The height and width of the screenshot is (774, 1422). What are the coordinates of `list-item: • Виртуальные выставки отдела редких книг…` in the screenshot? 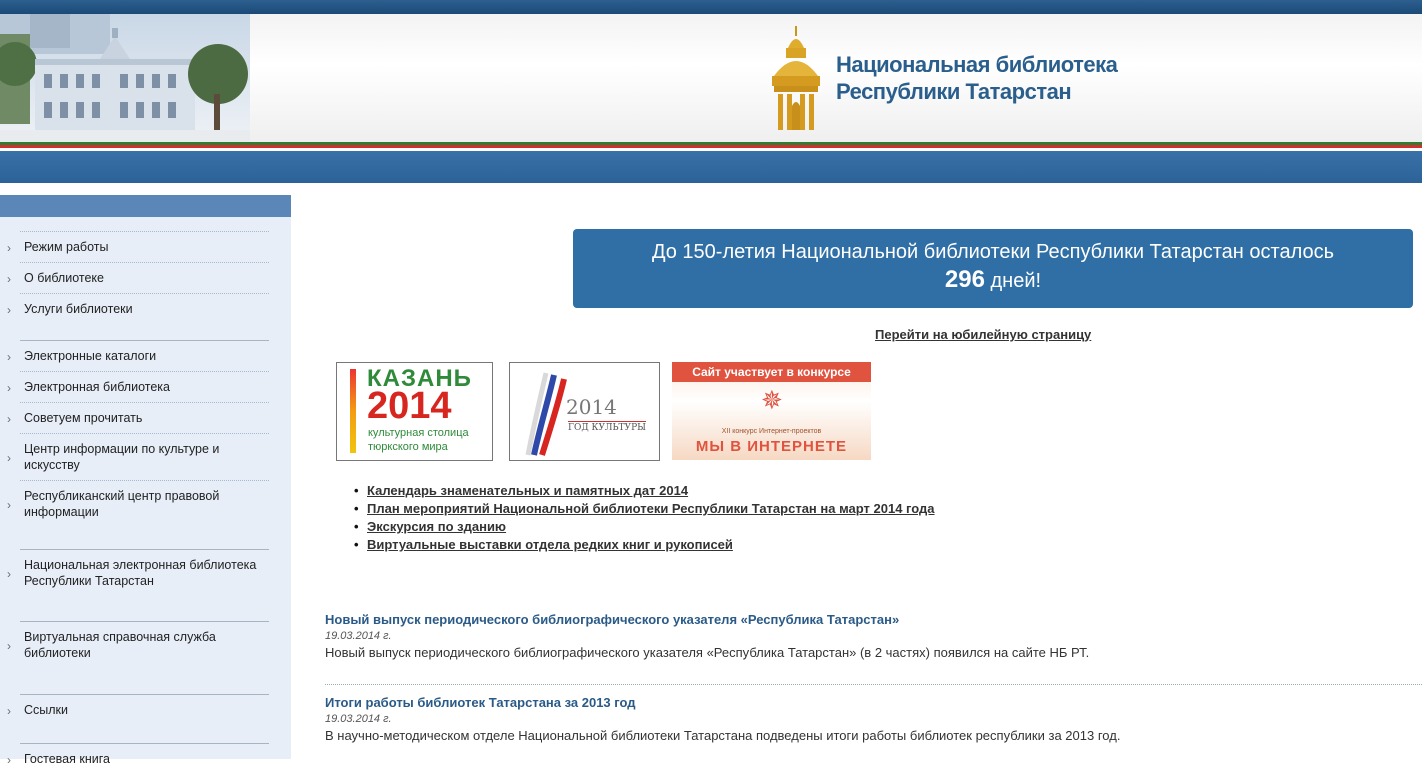 It's located at (644, 545).